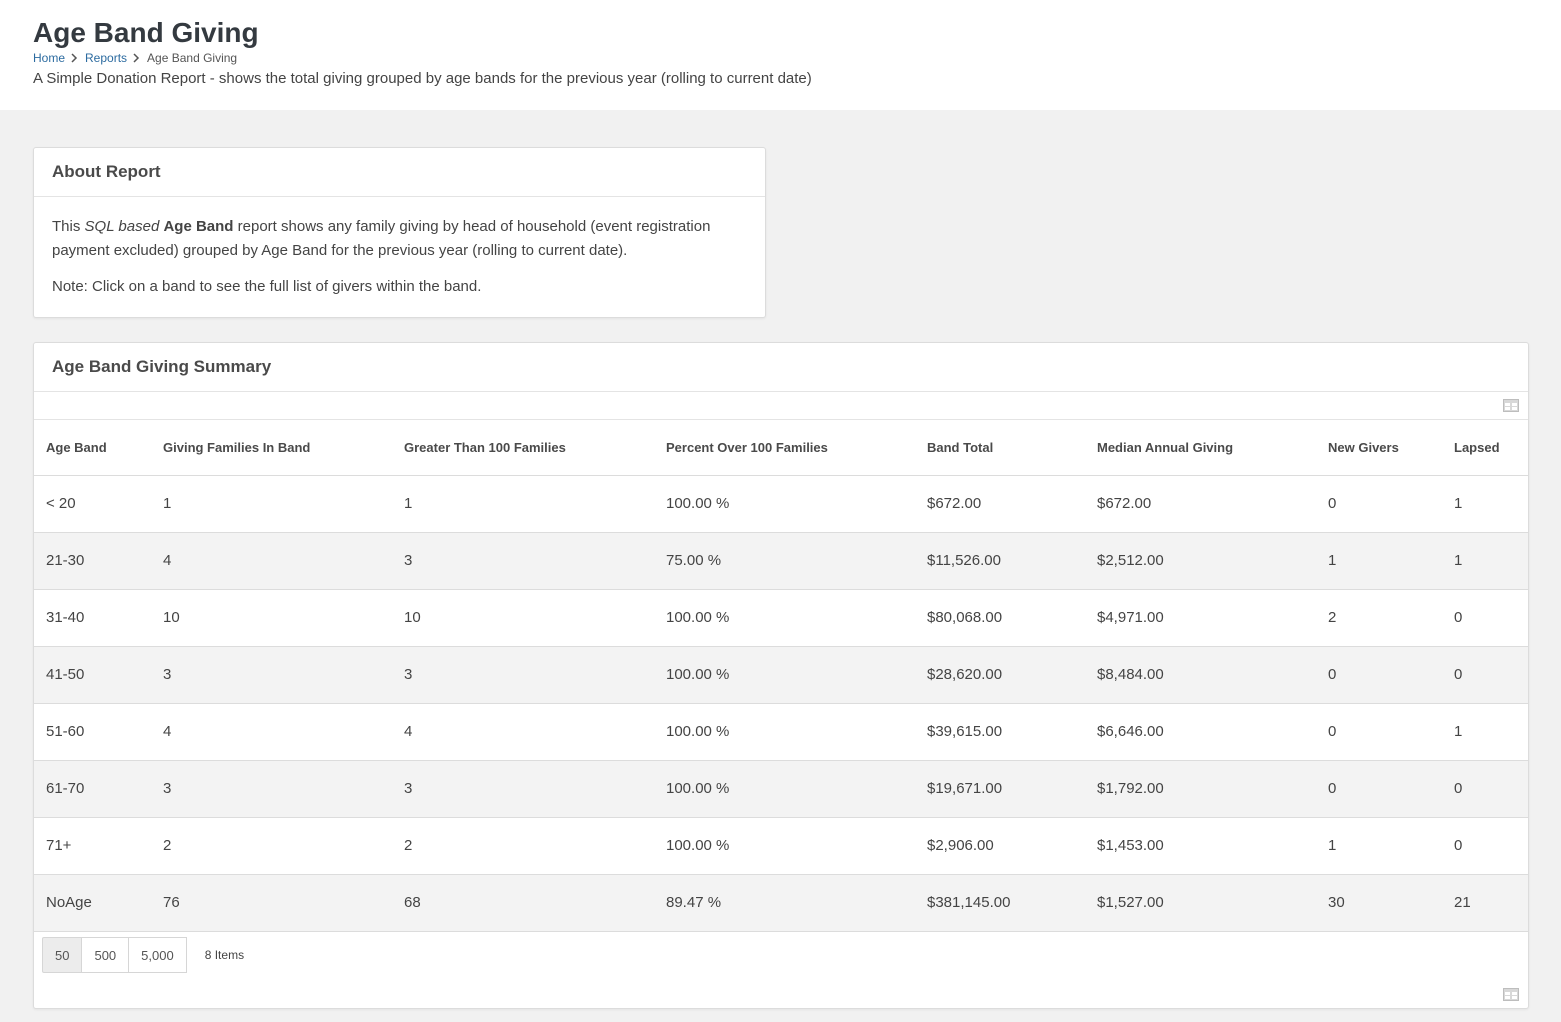 This screenshot has height=1022, width=1561. What do you see at coordinates (157, 955) in the screenshot?
I see `page-size-5000-button: 5,000` at bounding box center [157, 955].